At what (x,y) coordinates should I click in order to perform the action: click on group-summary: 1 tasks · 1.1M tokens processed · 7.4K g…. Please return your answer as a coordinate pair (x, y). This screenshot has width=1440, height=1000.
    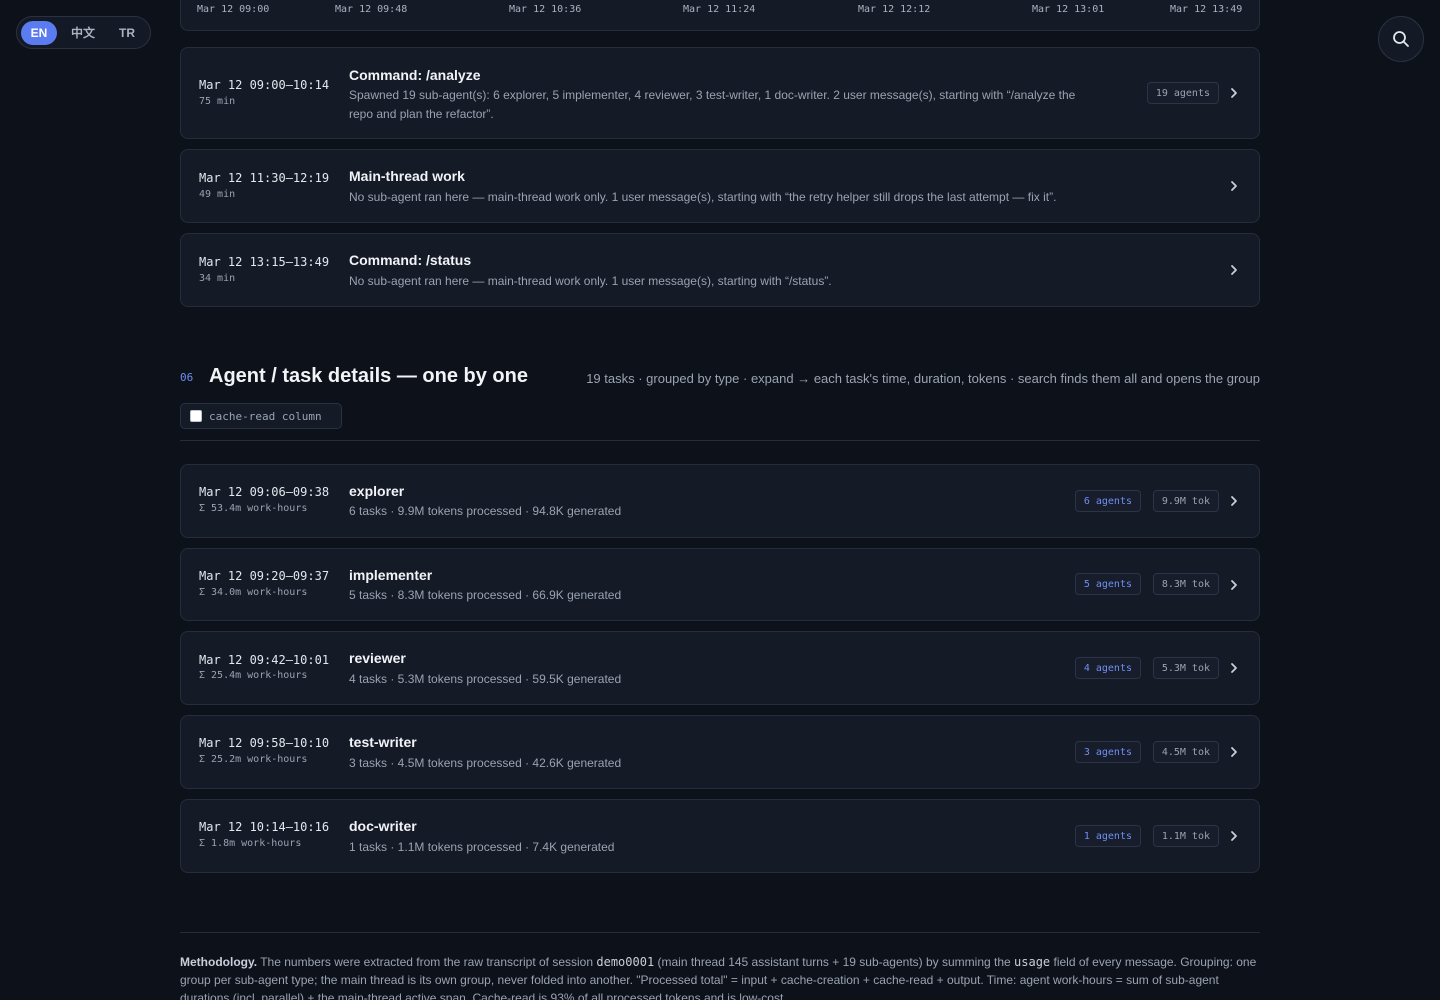
    Looking at the image, I should click on (482, 847).